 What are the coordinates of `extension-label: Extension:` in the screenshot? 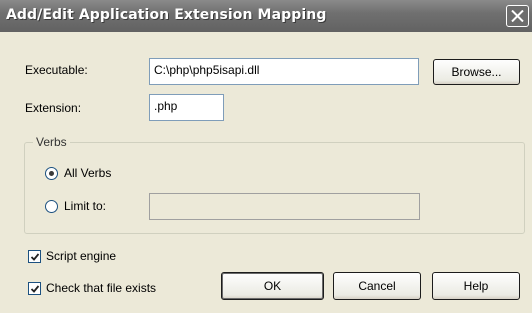 It's located at (53, 108).